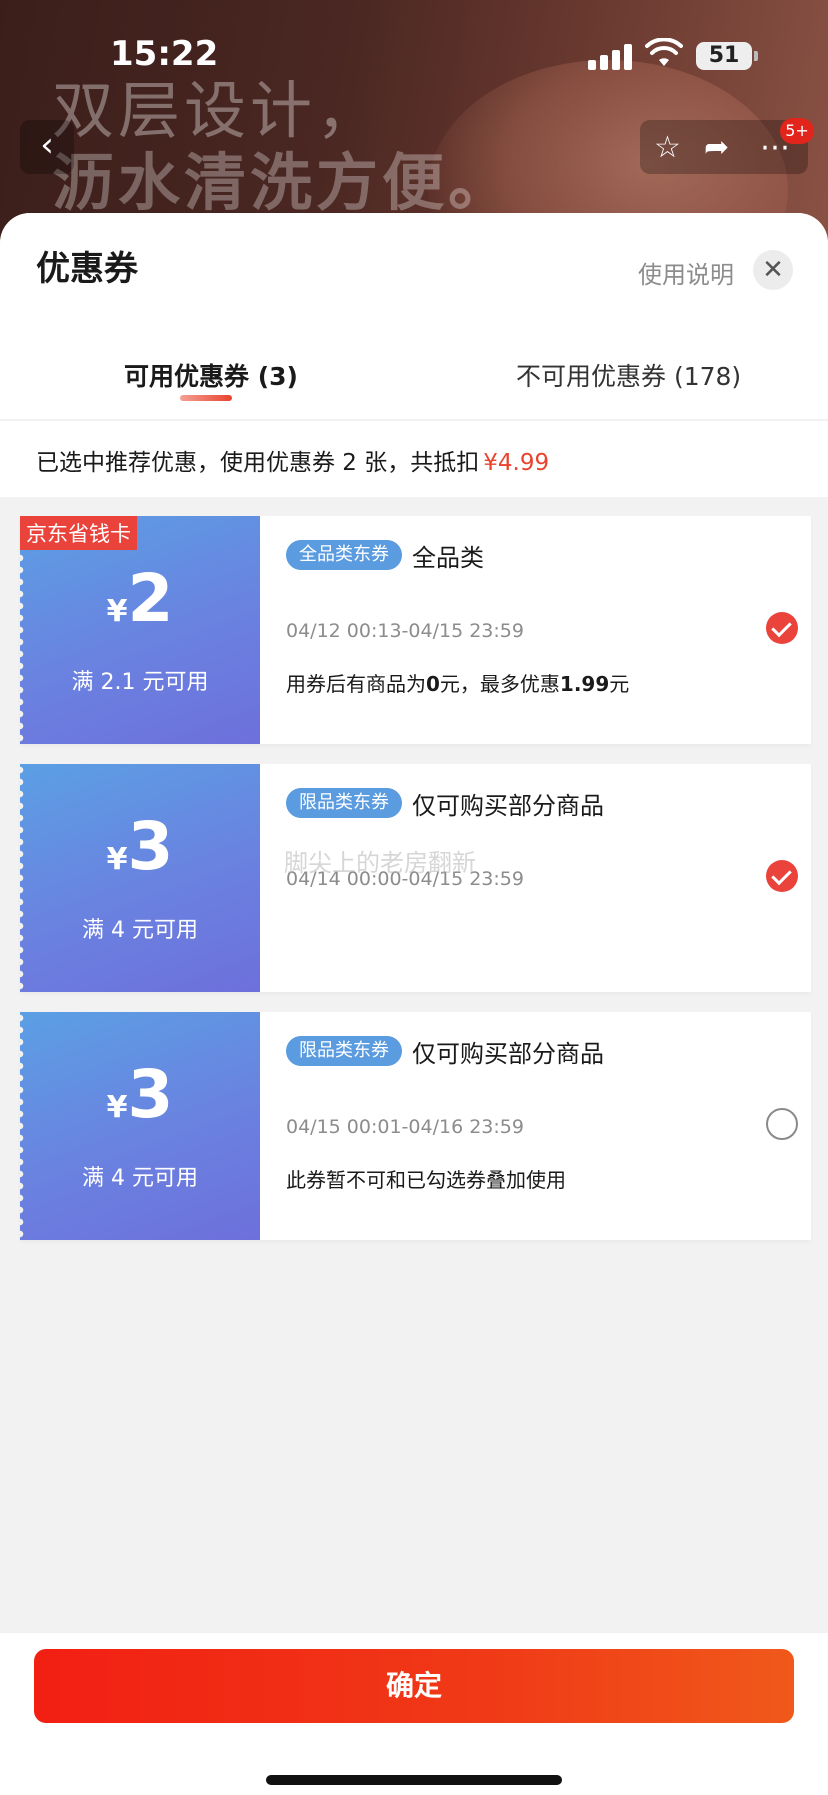 Image resolution: width=828 pixels, height=1795 pixels. I want to click on coupon-note: 此券暂不可和已勾选券叠加使用, so click(426, 1180).